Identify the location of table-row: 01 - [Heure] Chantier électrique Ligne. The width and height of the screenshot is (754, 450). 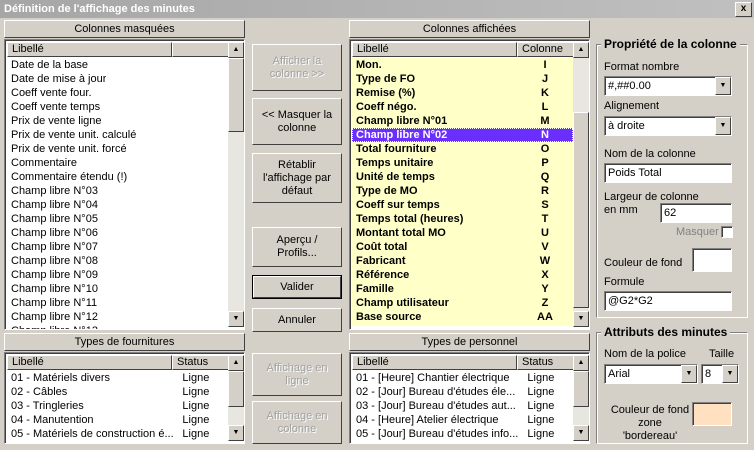
(462, 378).